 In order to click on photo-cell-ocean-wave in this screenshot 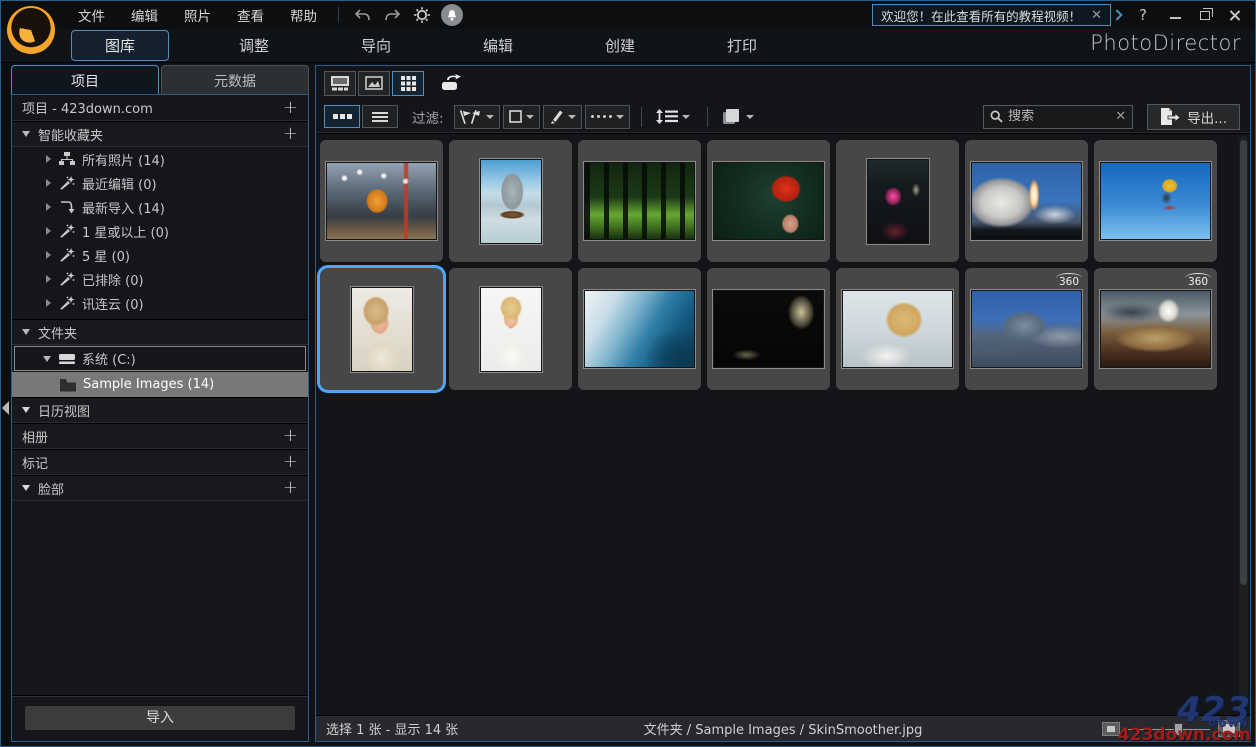, I will do `click(639, 329)`.